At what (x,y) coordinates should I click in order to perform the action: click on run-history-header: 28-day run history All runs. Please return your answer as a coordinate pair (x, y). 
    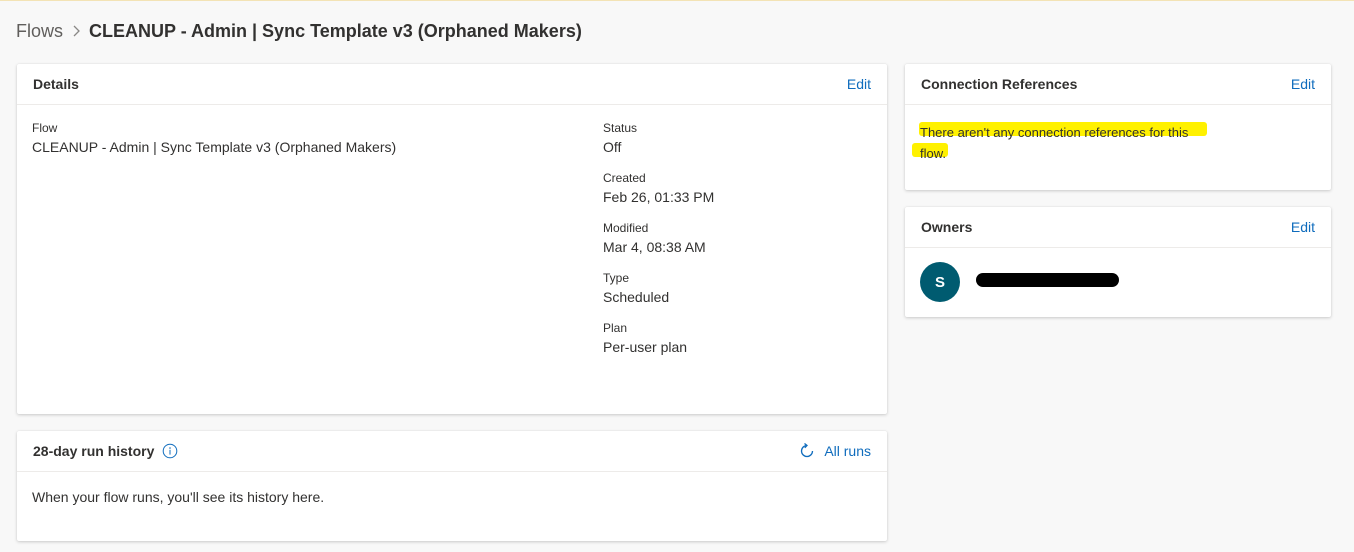
    Looking at the image, I should click on (452, 451).